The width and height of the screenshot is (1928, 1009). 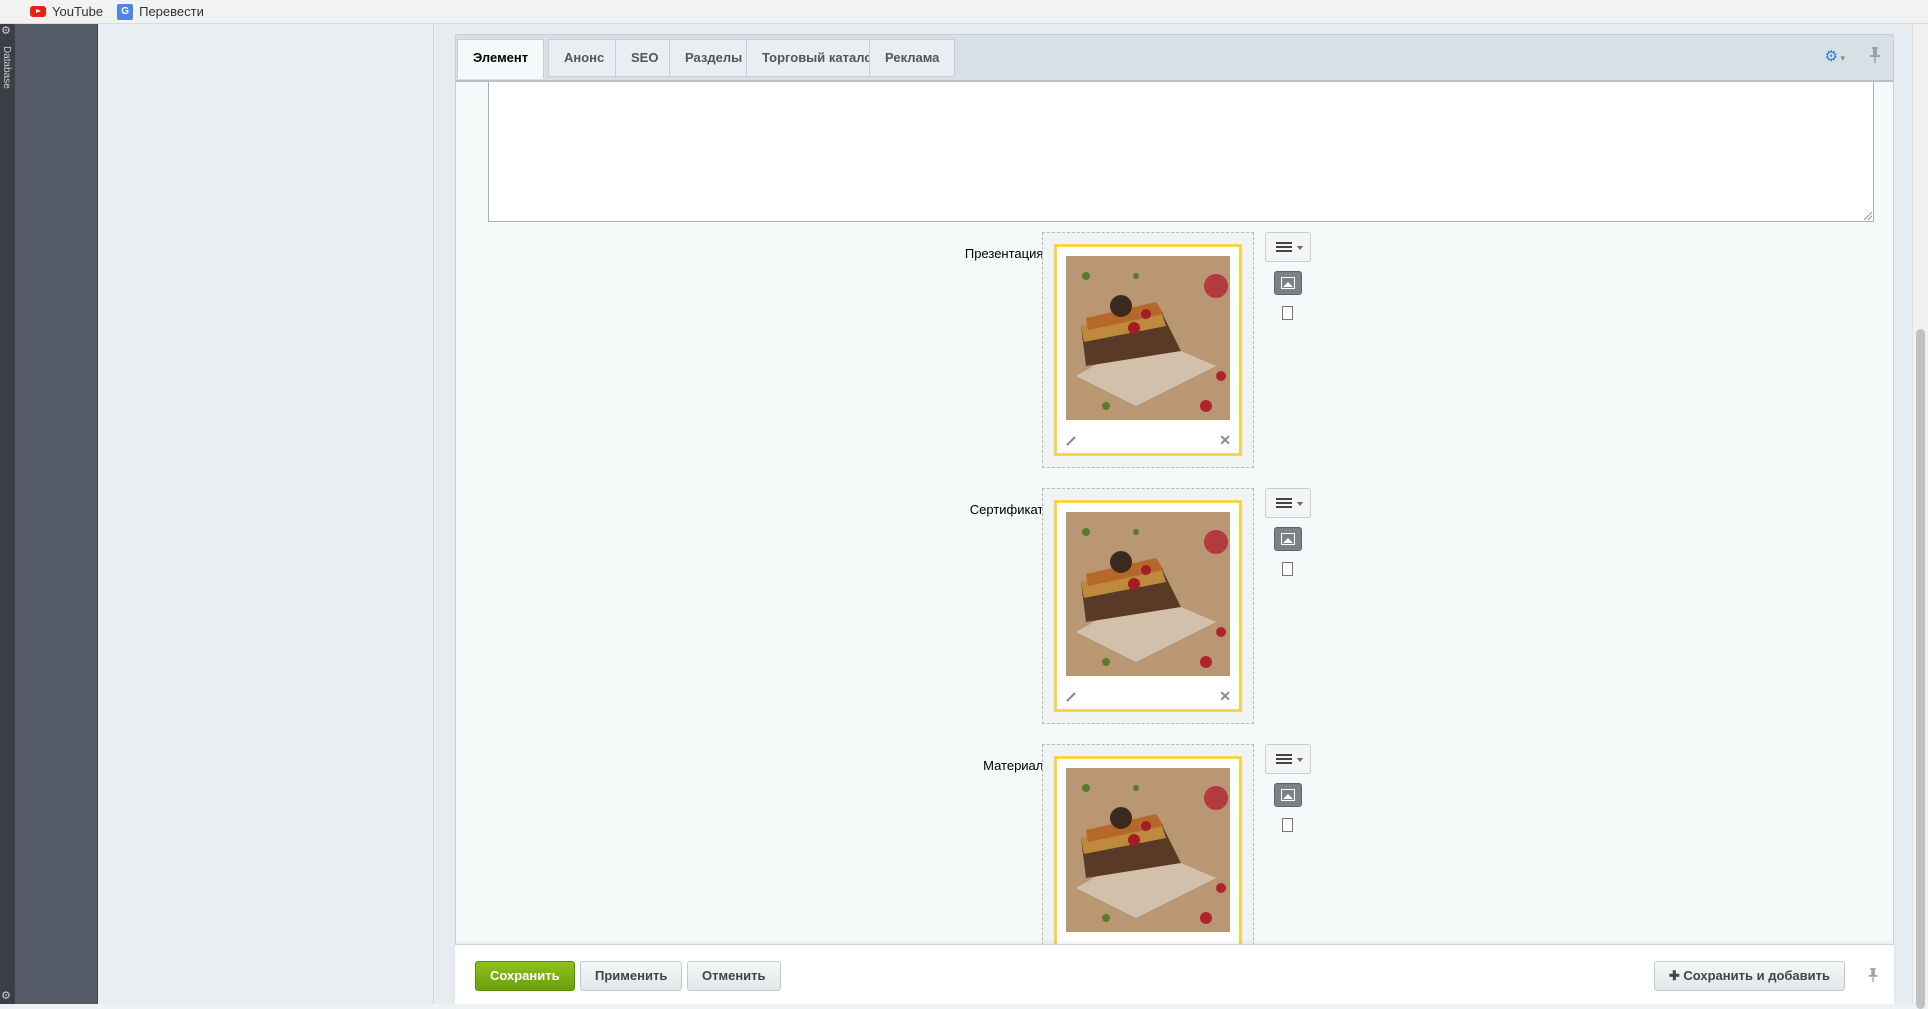 I want to click on bookmark-translate: G Перевести, so click(x=160, y=11).